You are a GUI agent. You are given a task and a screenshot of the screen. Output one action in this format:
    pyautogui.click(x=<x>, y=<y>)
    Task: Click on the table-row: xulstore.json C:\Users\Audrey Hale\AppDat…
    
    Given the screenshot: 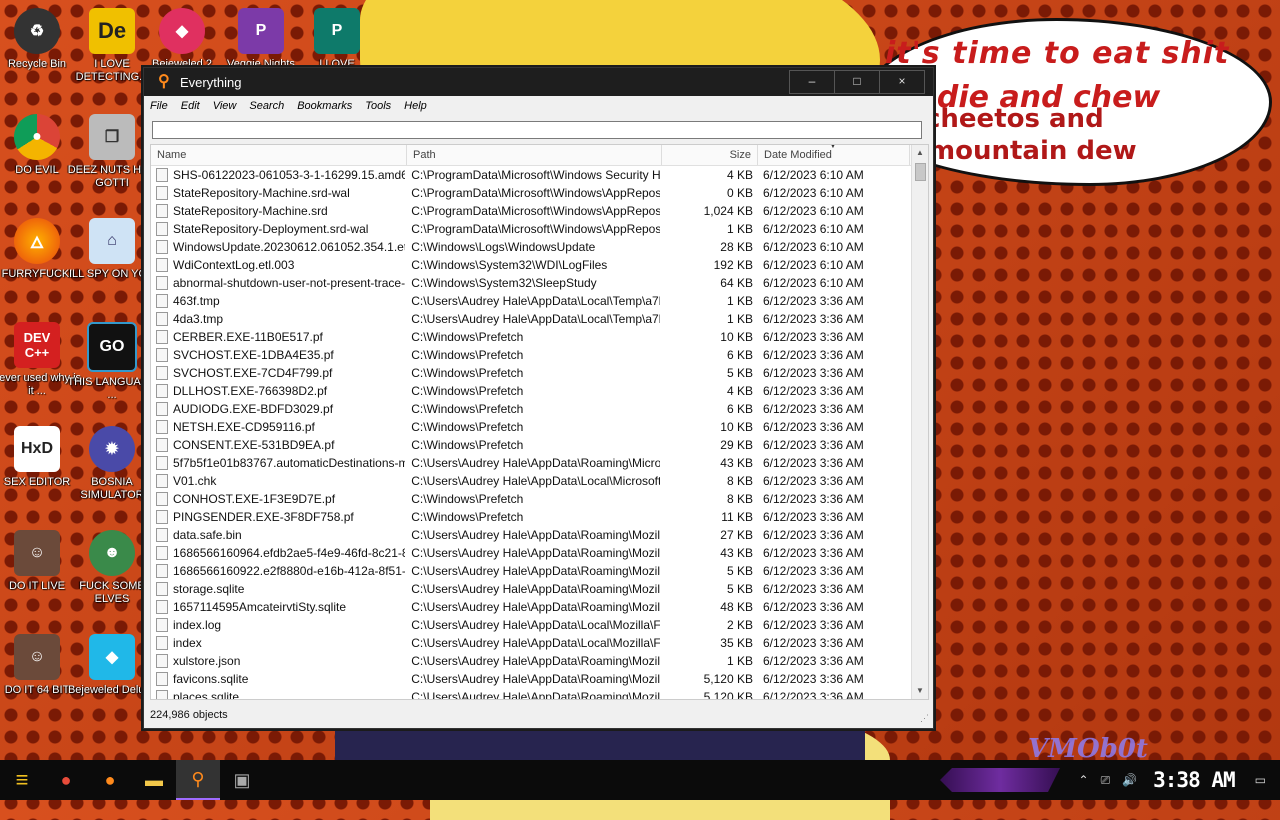 What is the action you would take?
    pyautogui.click(x=531, y=661)
    